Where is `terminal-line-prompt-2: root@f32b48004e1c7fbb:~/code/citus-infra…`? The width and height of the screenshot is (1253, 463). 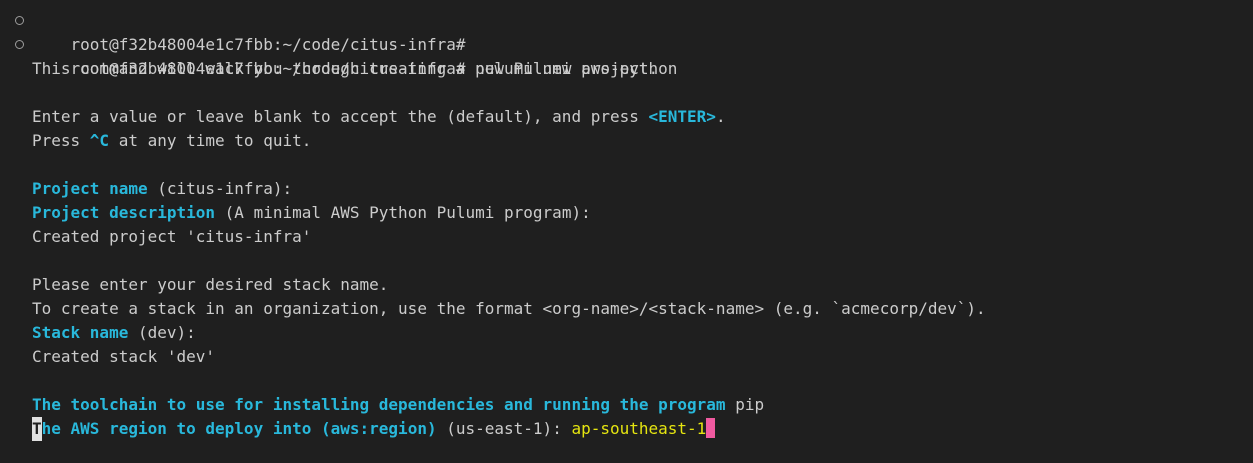
terminal-line-prompt-2: root@f32b48004e1c7fbb:~/code/citus-infra… is located at coordinates (626, 55).